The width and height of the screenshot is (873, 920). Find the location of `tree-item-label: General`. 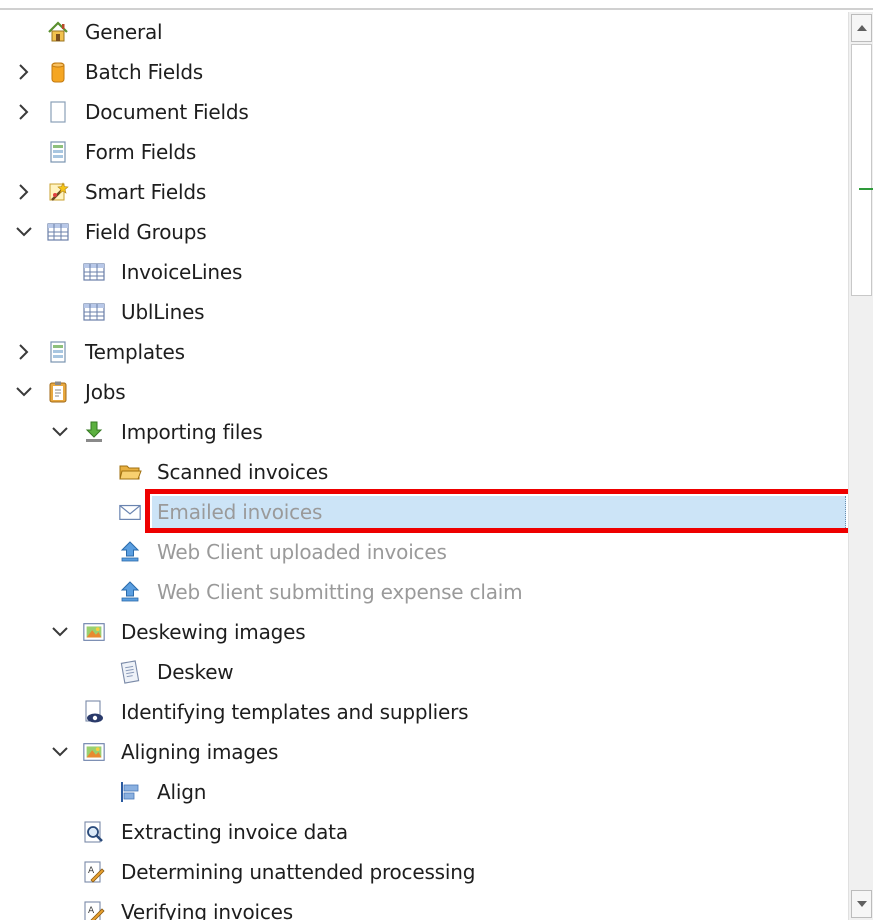

tree-item-label: General is located at coordinates (124, 32).